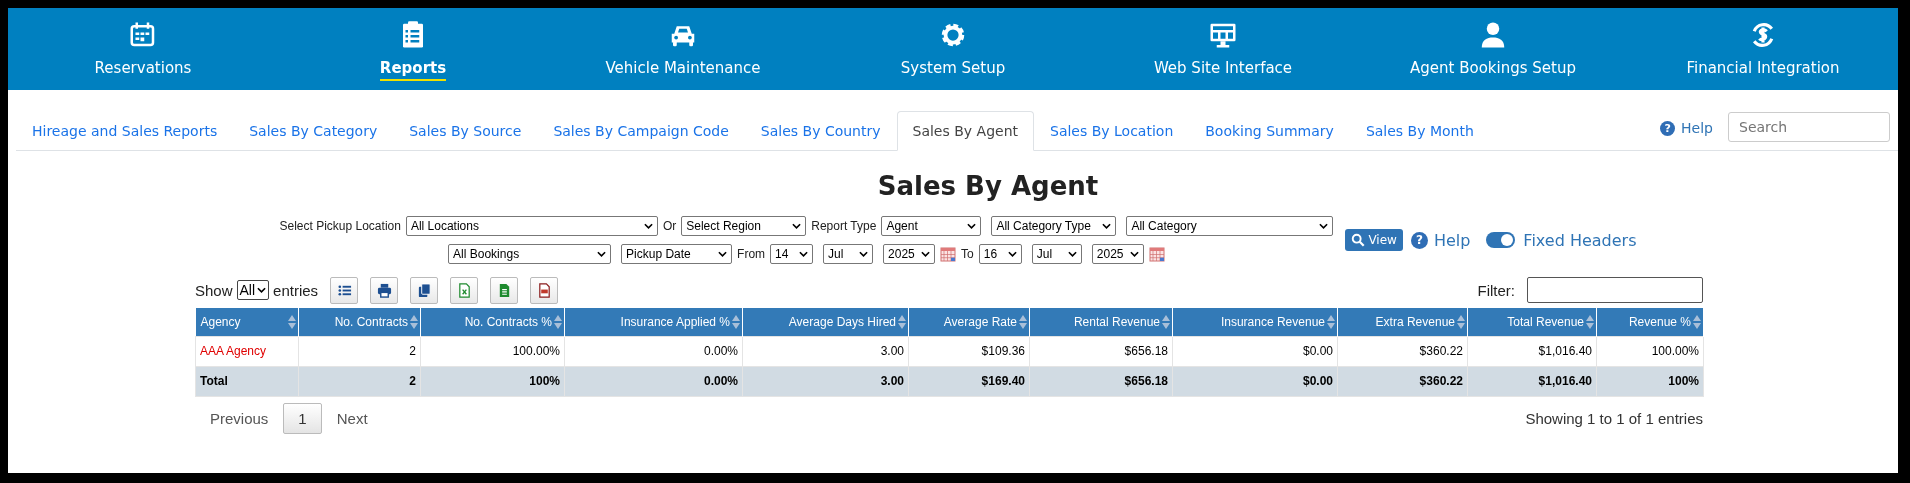  What do you see at coordinates (359, 351) in the screenshot?
I see `table-cell: 2` at bounding box center [359, 351].